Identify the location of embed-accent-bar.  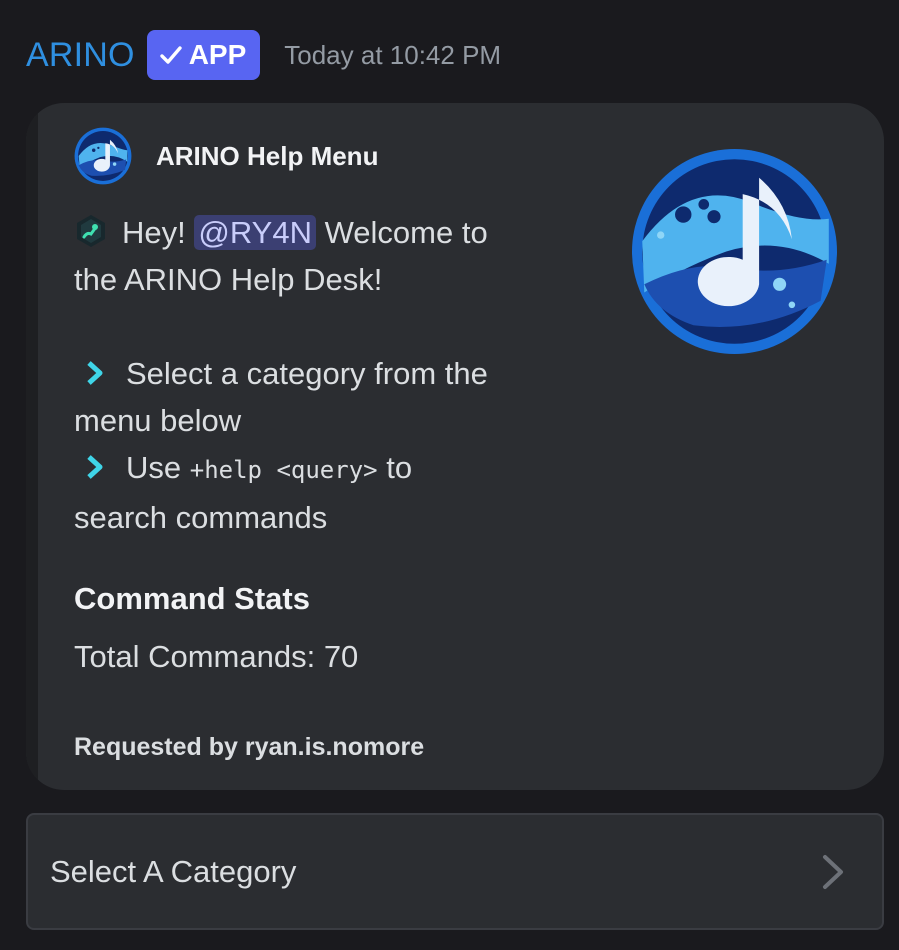
(32, 446).